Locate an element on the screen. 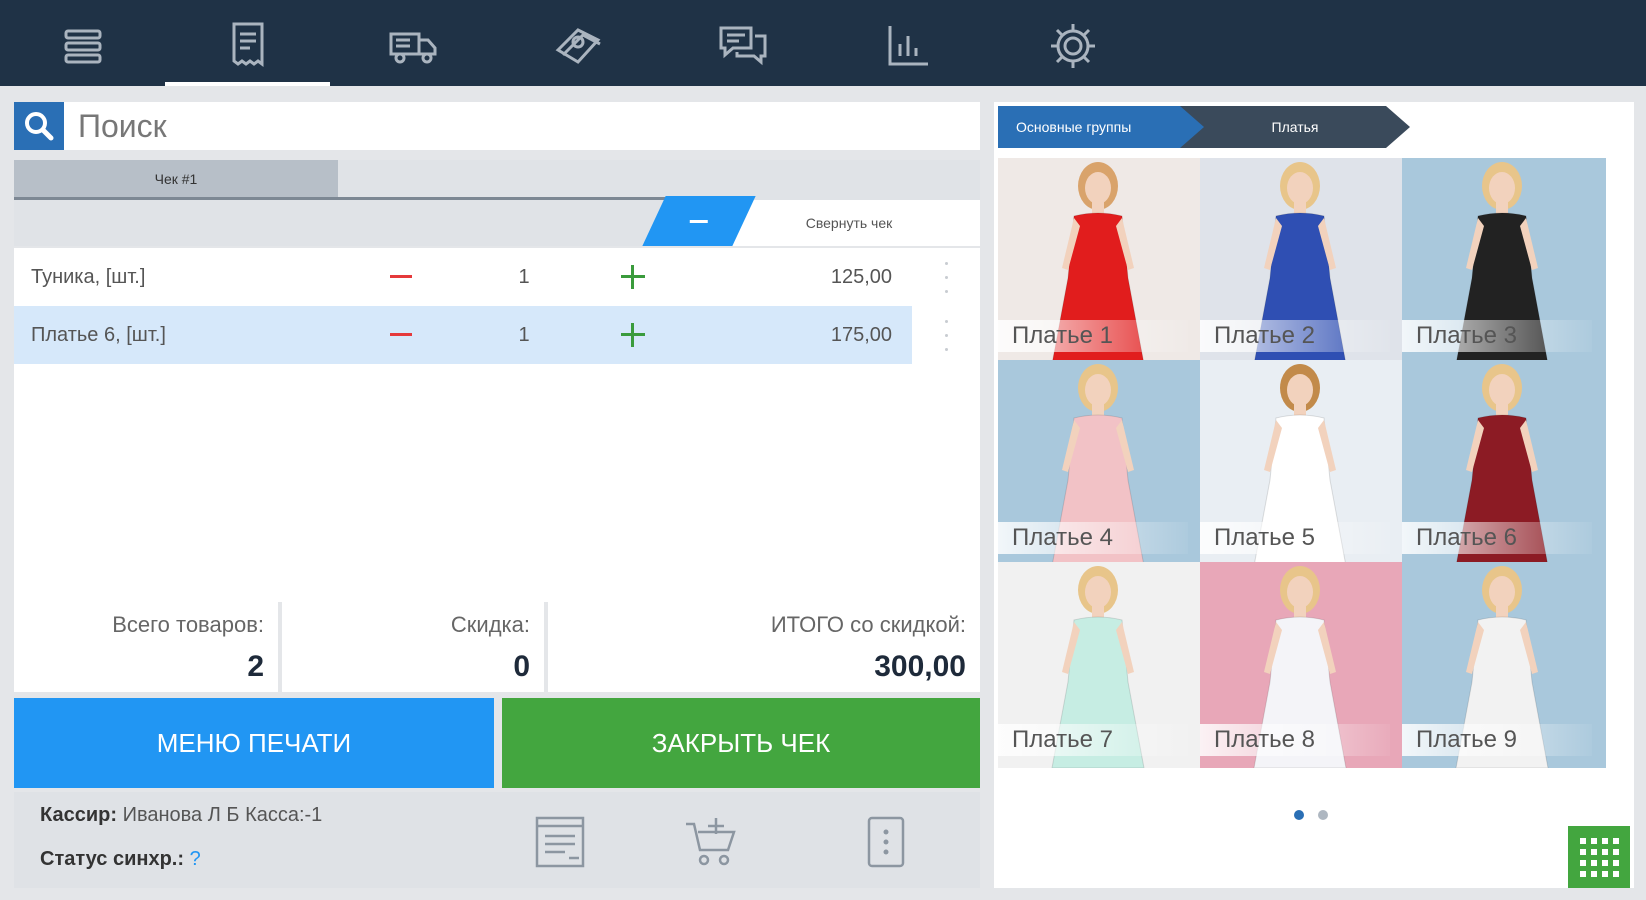 Image resolution: width=1646 pixels, height=900 pixels. minus-icon is located at coordinates (699, 221).